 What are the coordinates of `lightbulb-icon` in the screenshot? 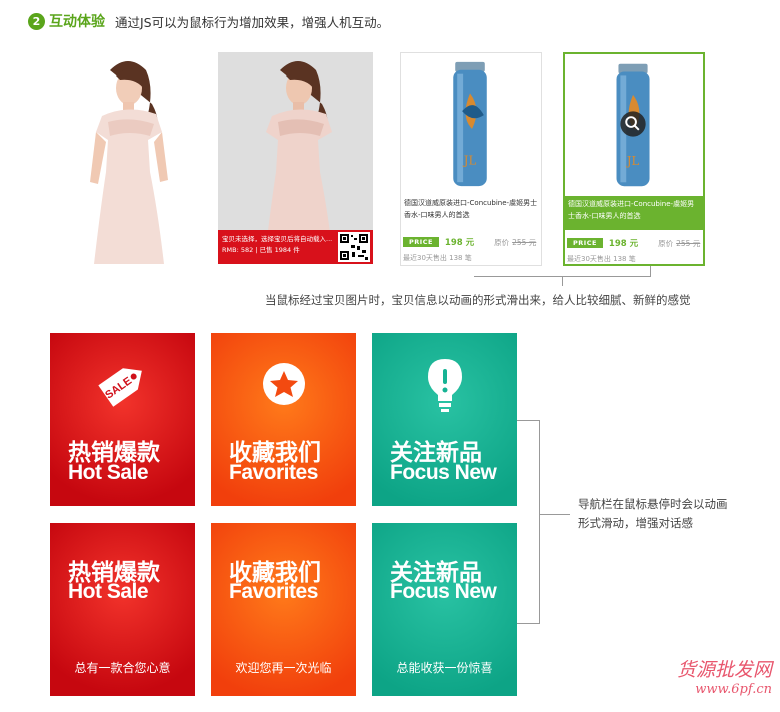 It's located at (445, 385).